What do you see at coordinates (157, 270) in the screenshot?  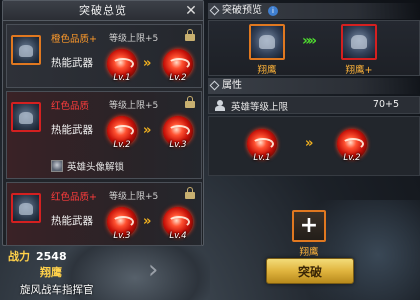 I see `chevron-right-icon: ›` at bounding box center [157, 270].